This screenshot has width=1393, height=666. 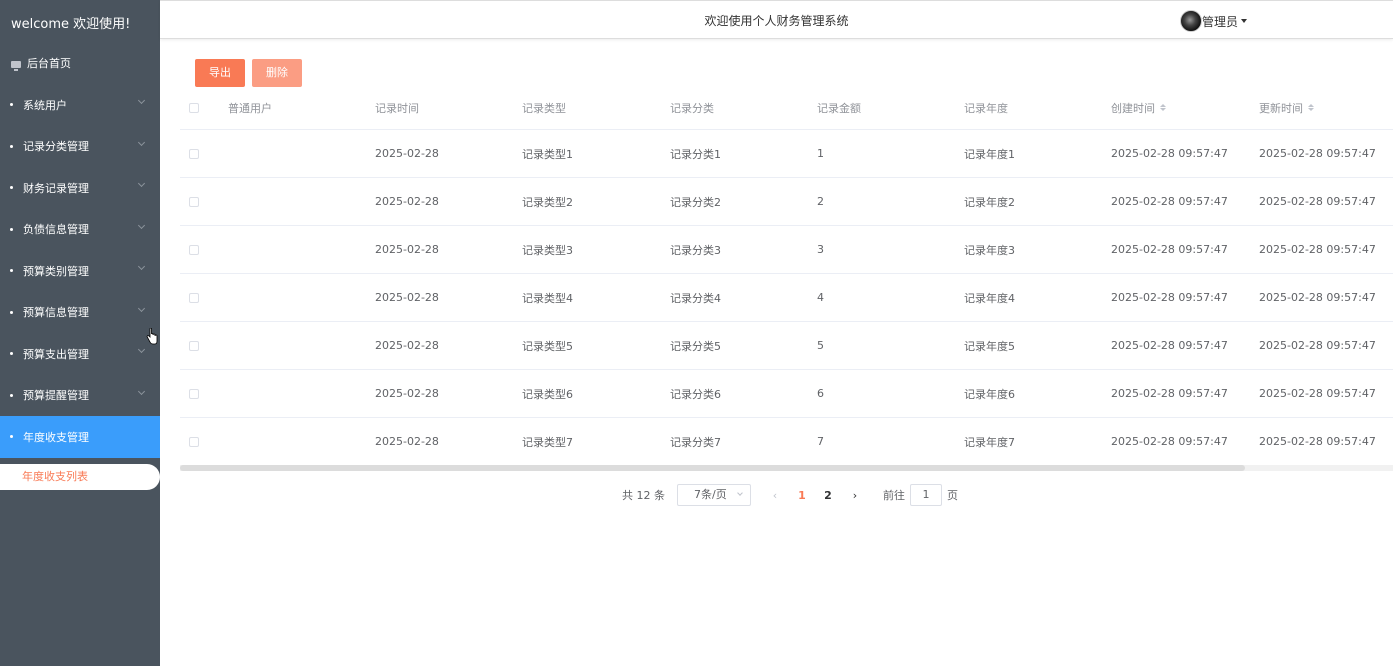 What do you see at coordinates (1191, 21) in the screenshot?
I see `avatar` at bounding box center [1191, 21].